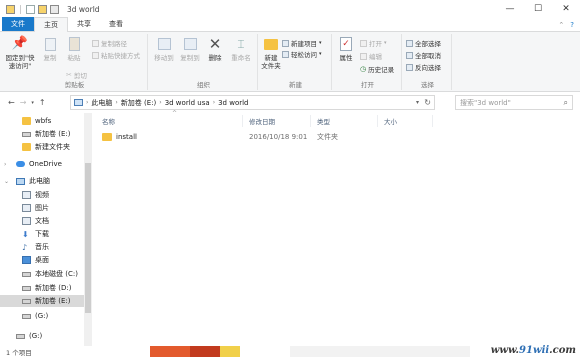  I want to click on pc-icon, so click(78, 102).